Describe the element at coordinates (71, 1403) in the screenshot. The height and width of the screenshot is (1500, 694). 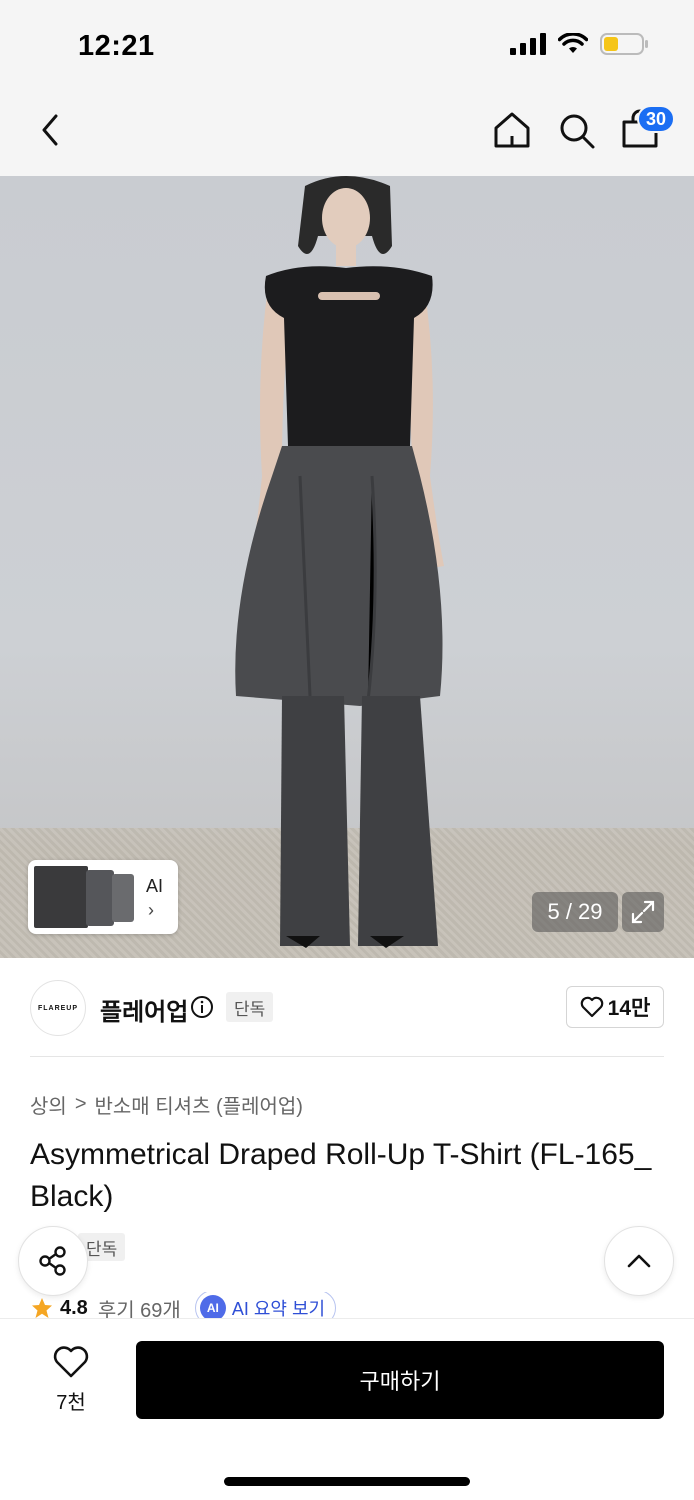
I see `wishlist-count: 7천` at that location.